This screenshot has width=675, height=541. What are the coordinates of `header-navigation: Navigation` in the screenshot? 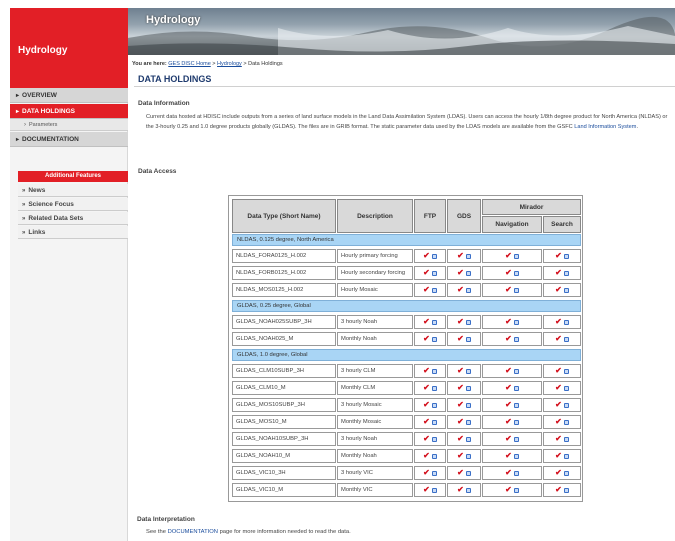 It's located at (512, 224).